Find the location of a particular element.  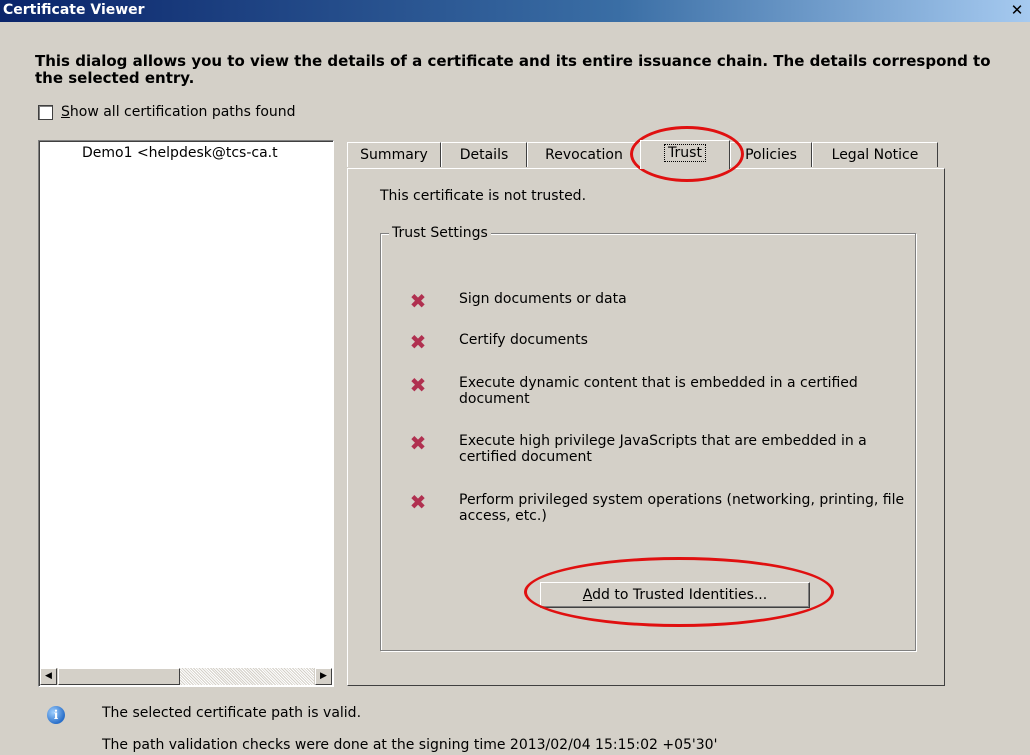

trust-setting-text: Sign documents or data is located at coordinates (543, 299).